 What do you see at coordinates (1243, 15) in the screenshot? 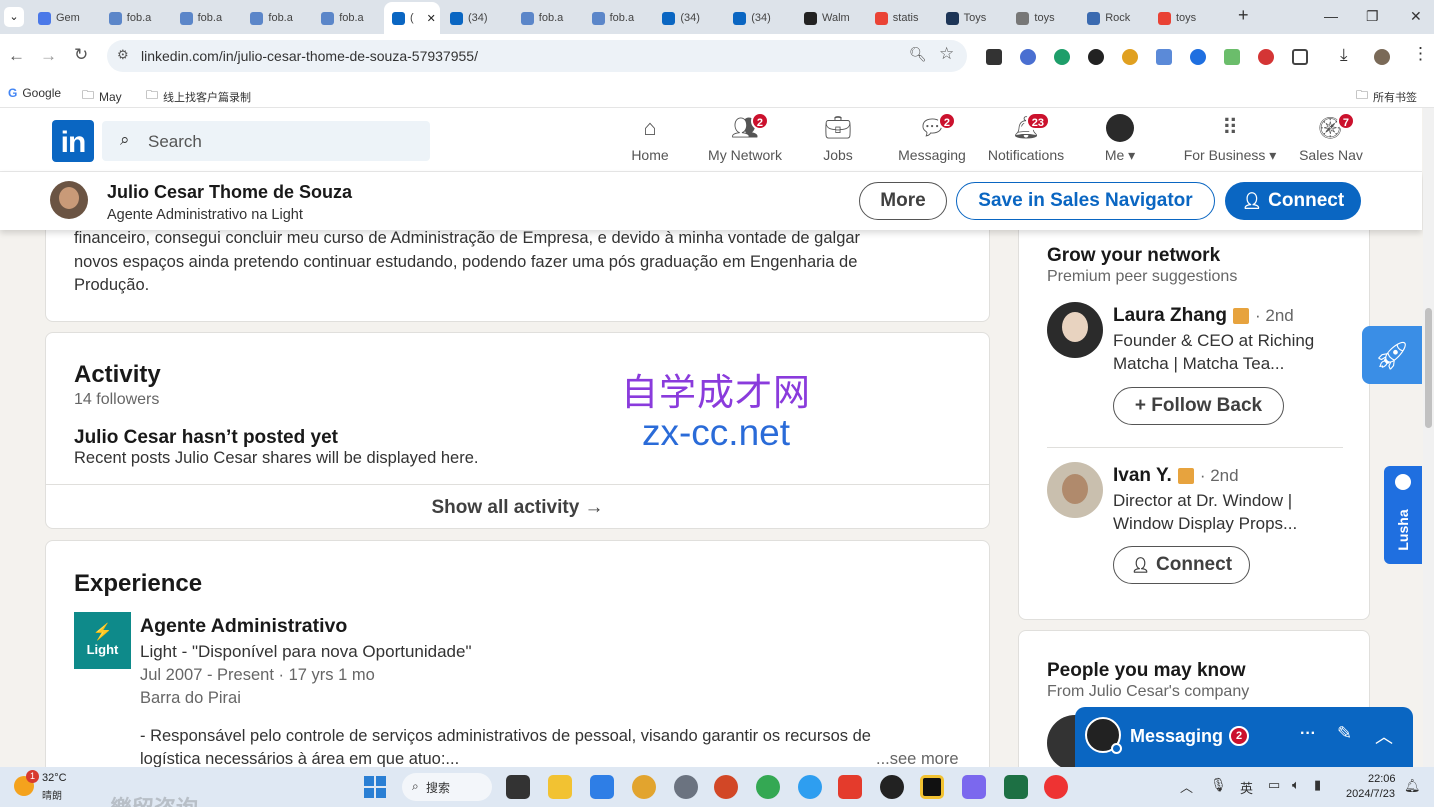
I see `new-tab-button: +` at bounding box center [1243, 15].